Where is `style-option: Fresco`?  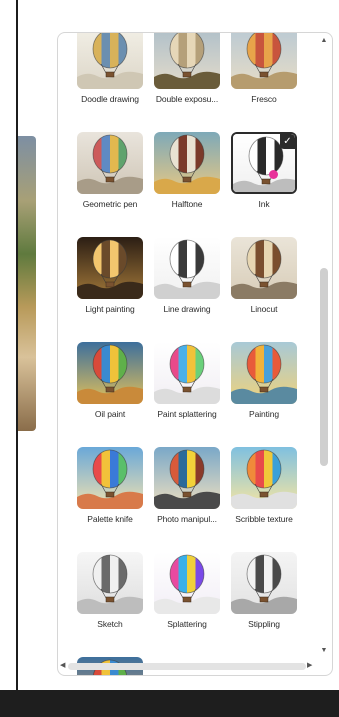 style-option: Fresco is located at coordinates (264, 74).